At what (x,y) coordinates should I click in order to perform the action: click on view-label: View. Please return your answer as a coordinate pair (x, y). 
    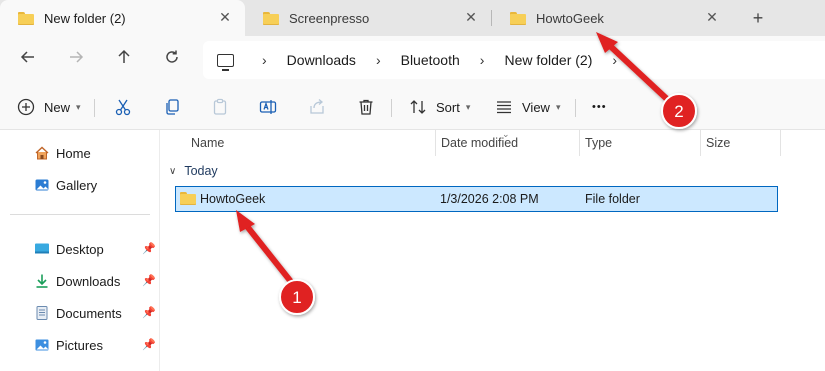
    Looking at the image, I should click on (536, 107).